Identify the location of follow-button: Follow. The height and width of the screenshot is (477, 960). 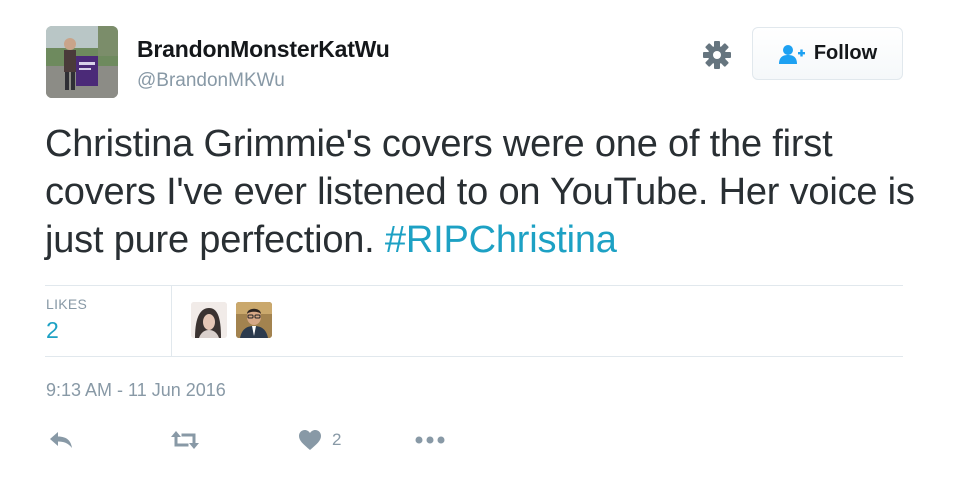
(827, 53).